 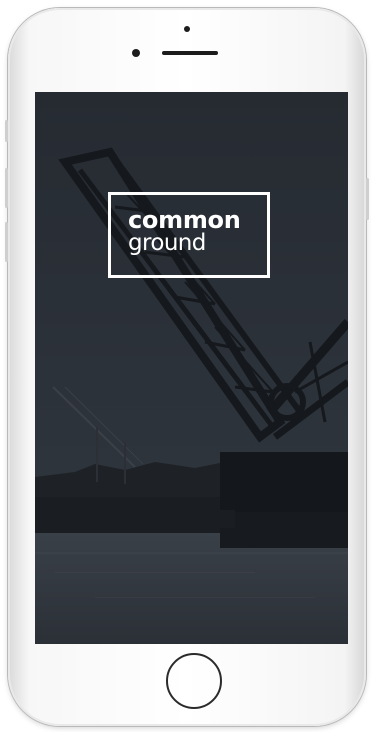 What do you see at coordinates (190, 53) in the screenshot?
I see `earpiece-speaker` at bounding box center [190, 53].